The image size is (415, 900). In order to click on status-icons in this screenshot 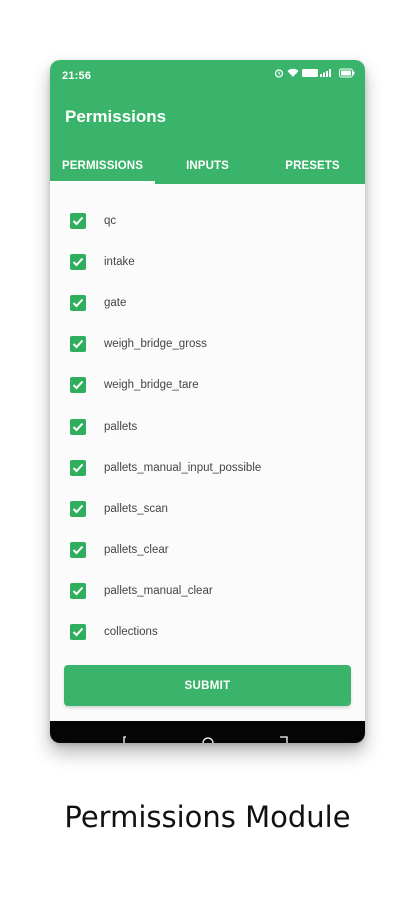, I will do `click(314, 73)`.